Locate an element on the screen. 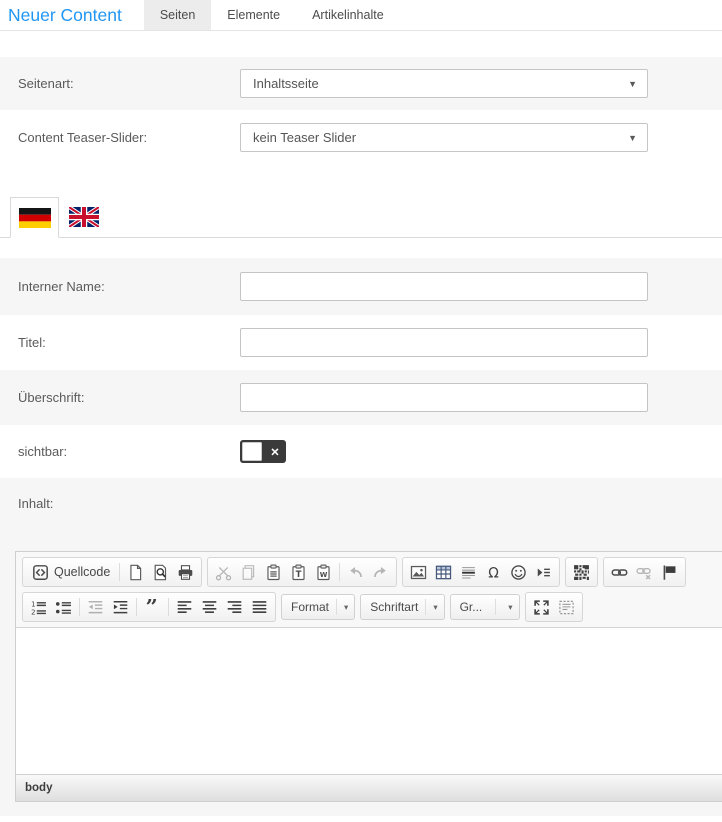 This screenshot has height=822, width=722. groesse-combo: Gr... ▾ is located at coordinates (484, 607).